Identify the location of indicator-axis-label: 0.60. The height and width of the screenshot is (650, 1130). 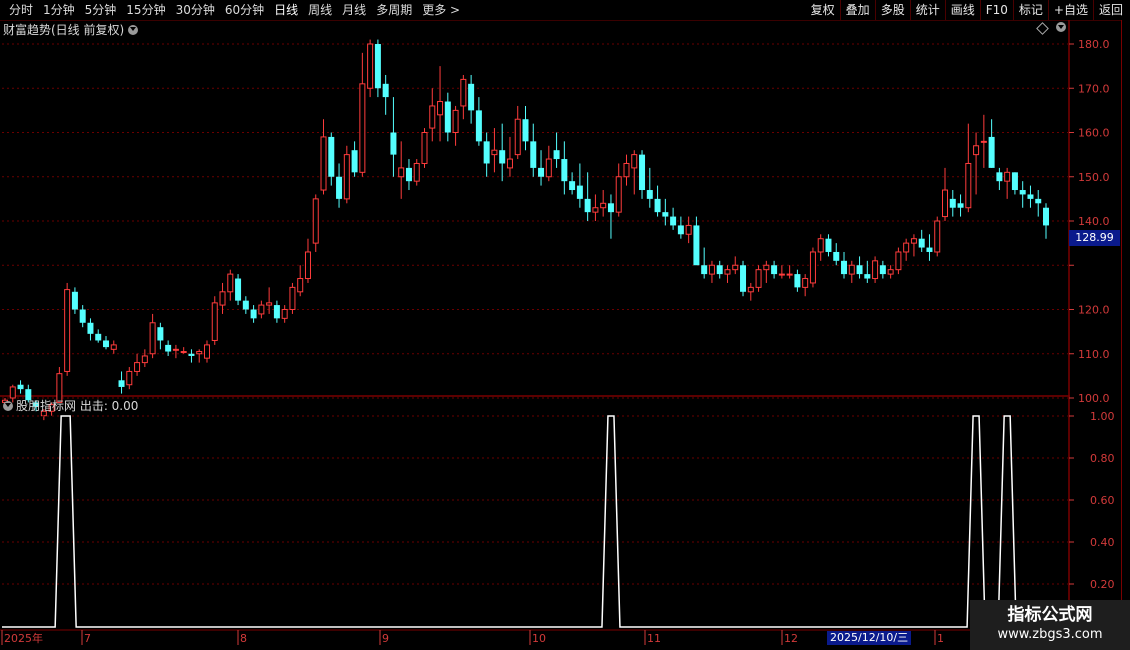
(1102, 500).